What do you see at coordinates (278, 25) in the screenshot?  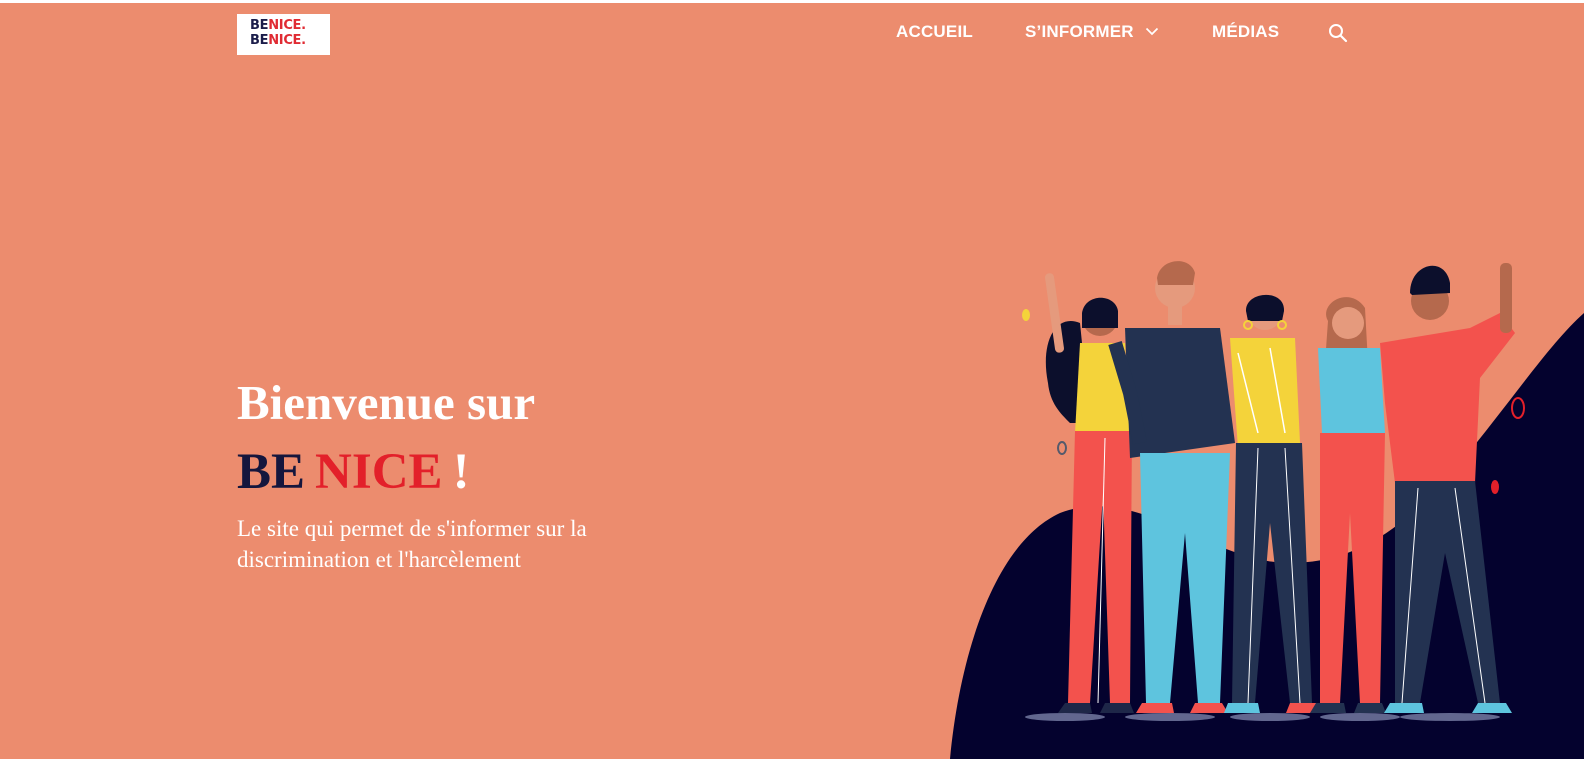 I see `logo-line-1: BENICE.` at bounding box center [278, 25].